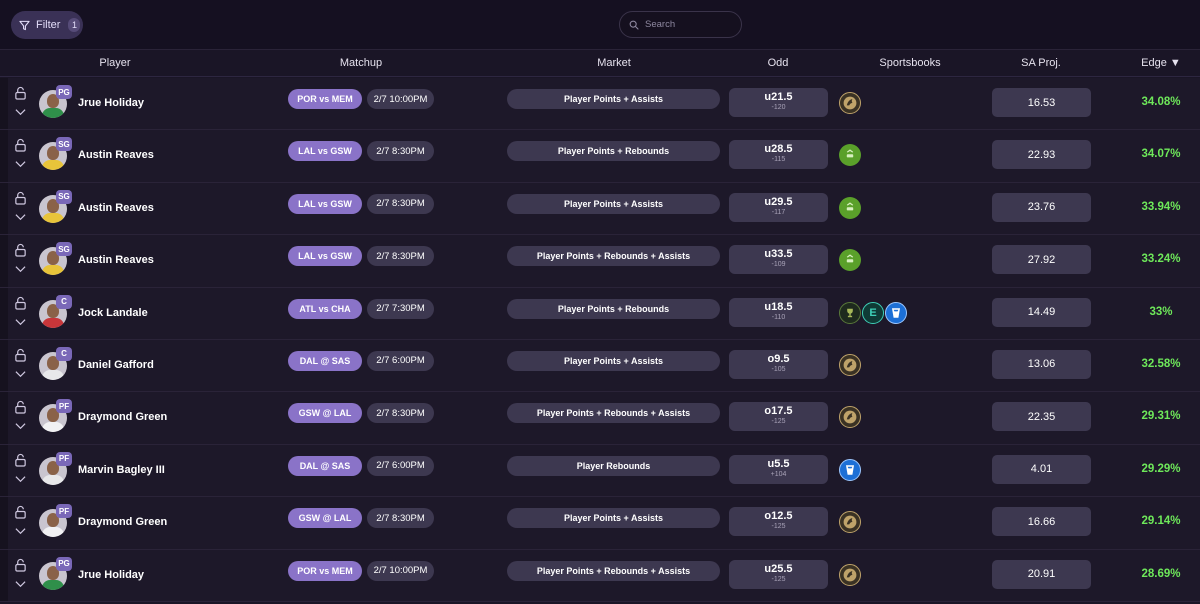 The image size is (1200, 604). Describe the element at coordinates (778, 579) in the screenshot. I see `odd-price: -125` at that location.